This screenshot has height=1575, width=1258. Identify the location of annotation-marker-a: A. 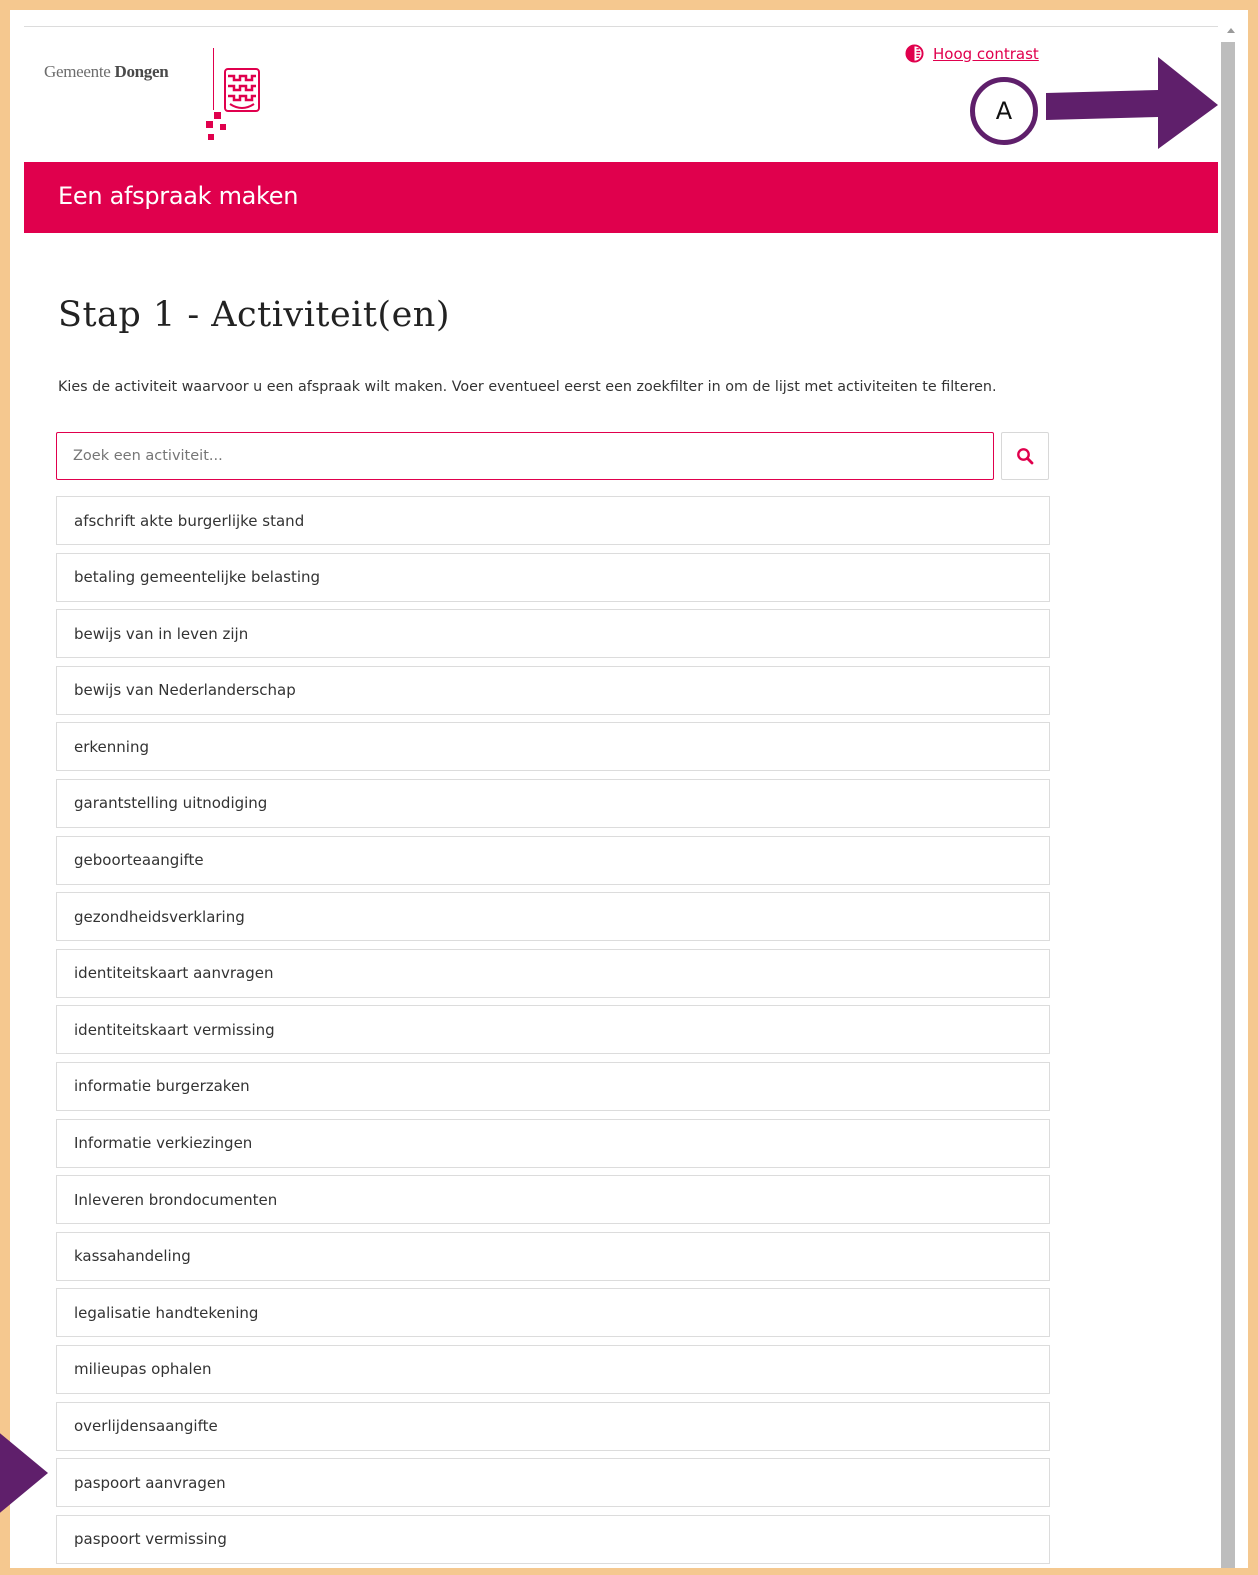
(1004, 111).